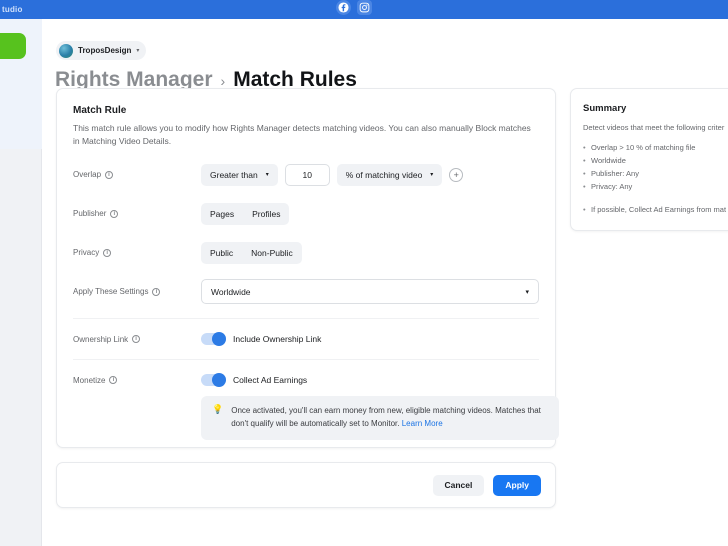 Image resolution: width=728 pixels, height=546 pixels. What do you see at coordinates (354, 7) in the screenshot?
I see `topbar-platform-icons` at bounding box center [354, 7].